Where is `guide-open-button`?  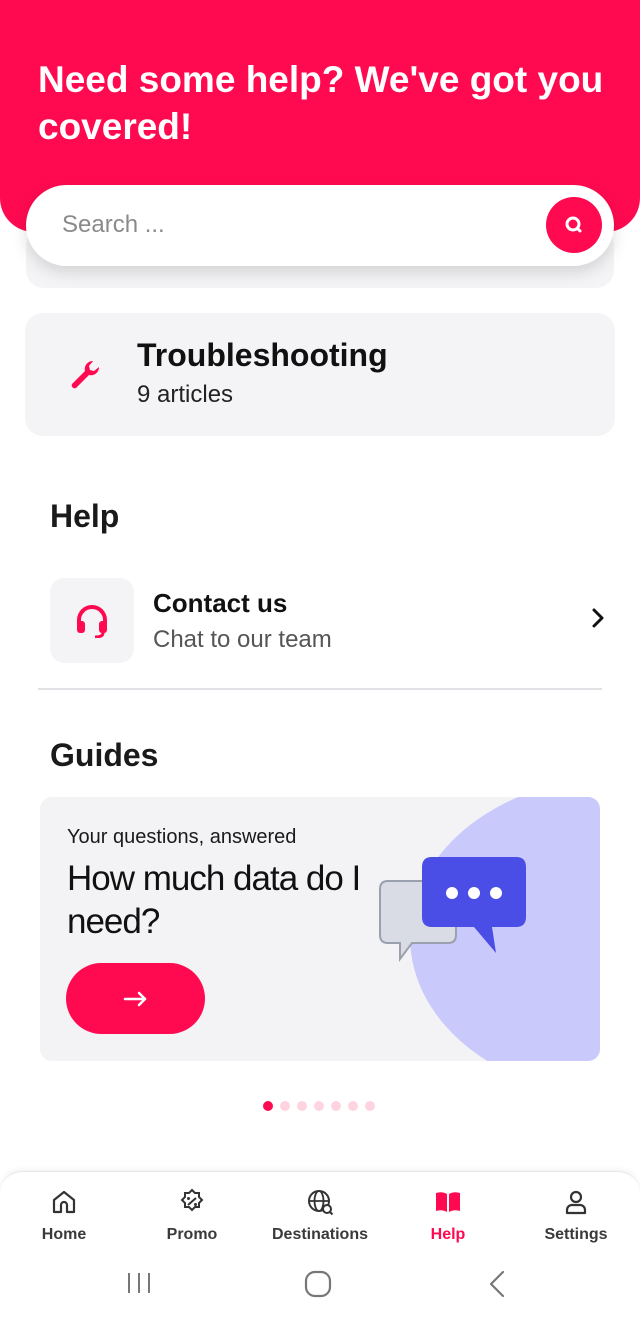
guide-open-button is located at coordinates (135, 998).